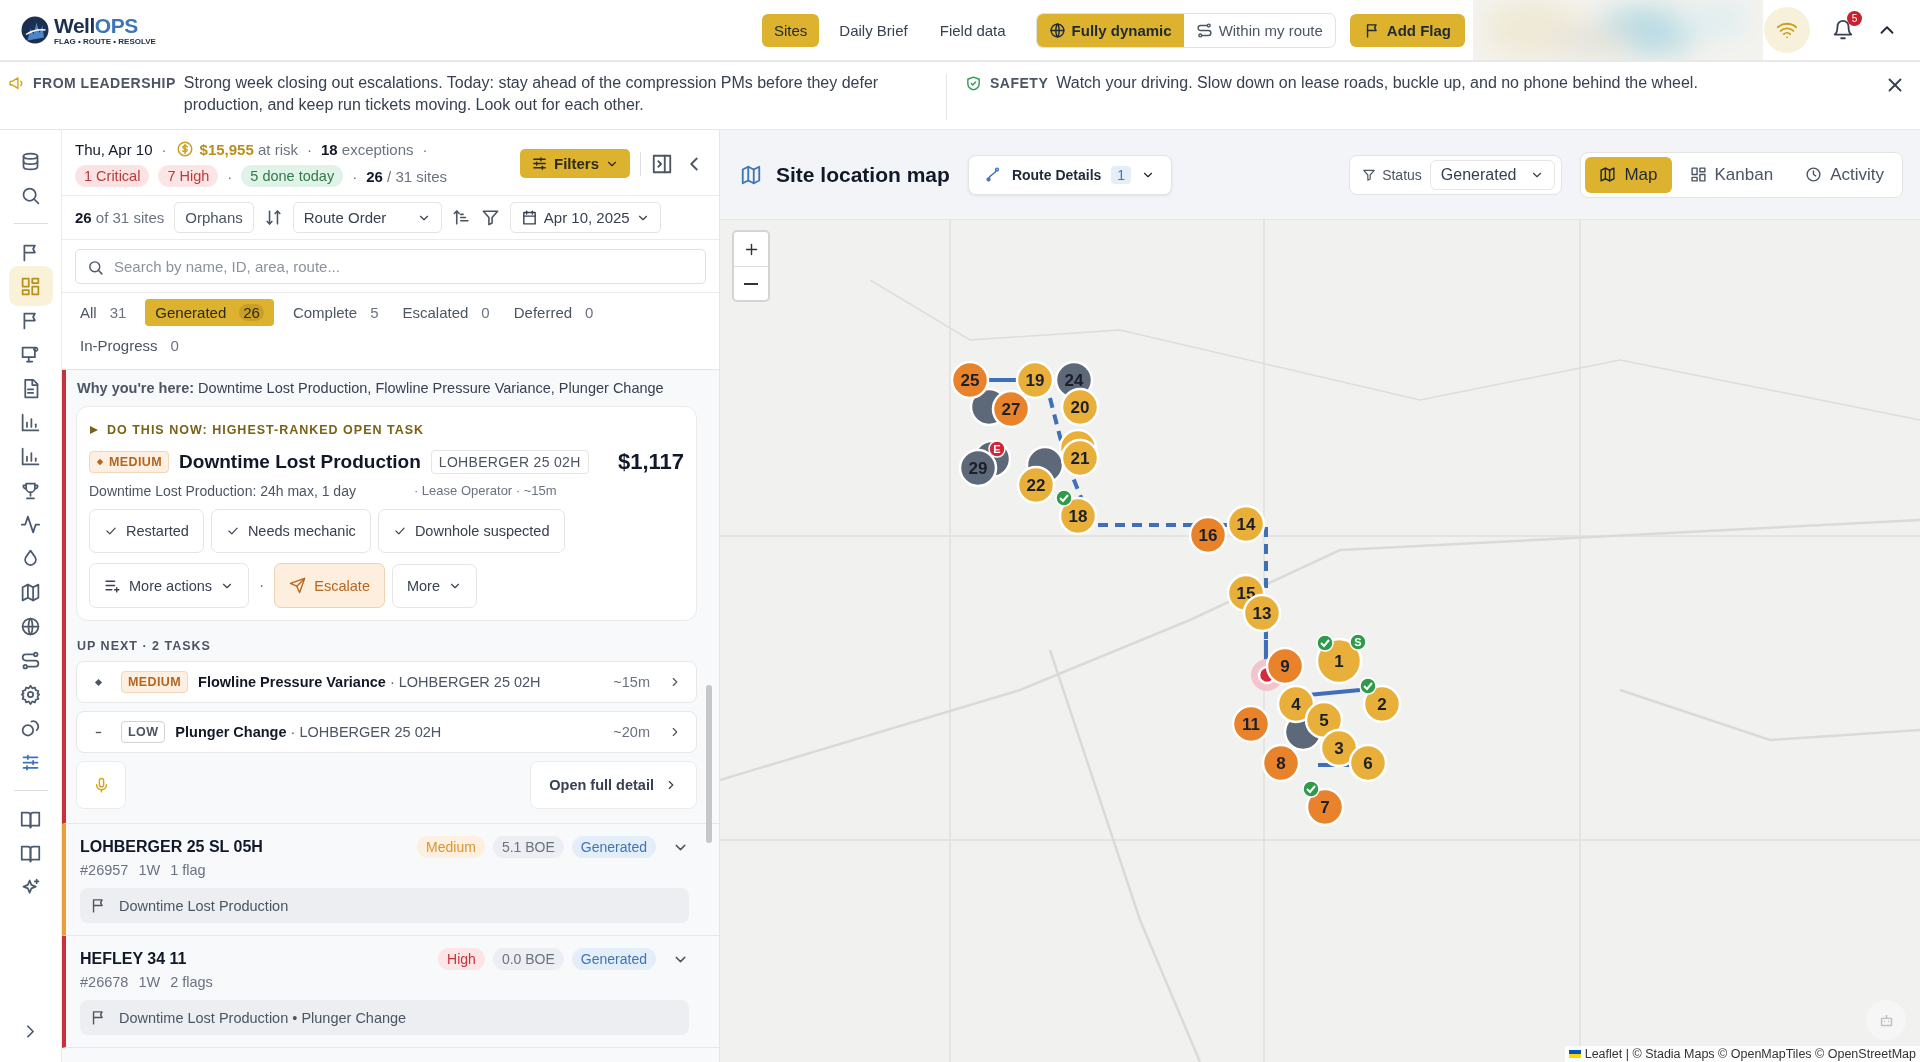  I want to click on map-marker: 22, so click(1036, 485).